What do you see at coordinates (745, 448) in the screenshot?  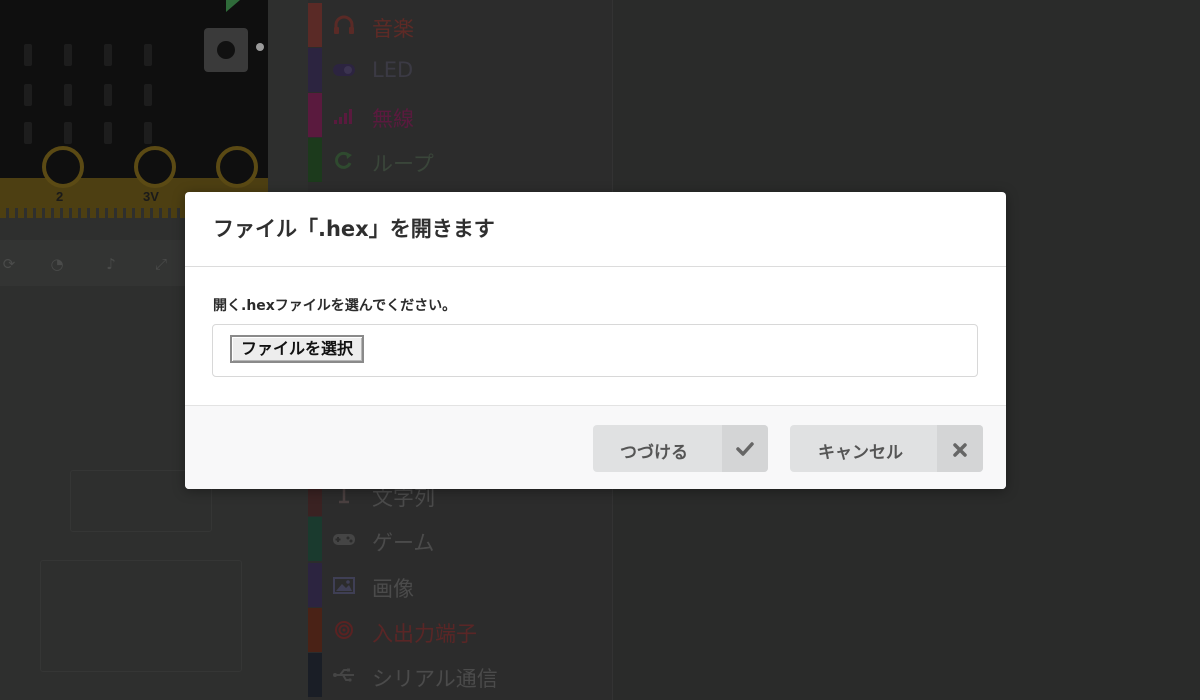 I see `checkmark-icon` at bounding box center [745, 448].